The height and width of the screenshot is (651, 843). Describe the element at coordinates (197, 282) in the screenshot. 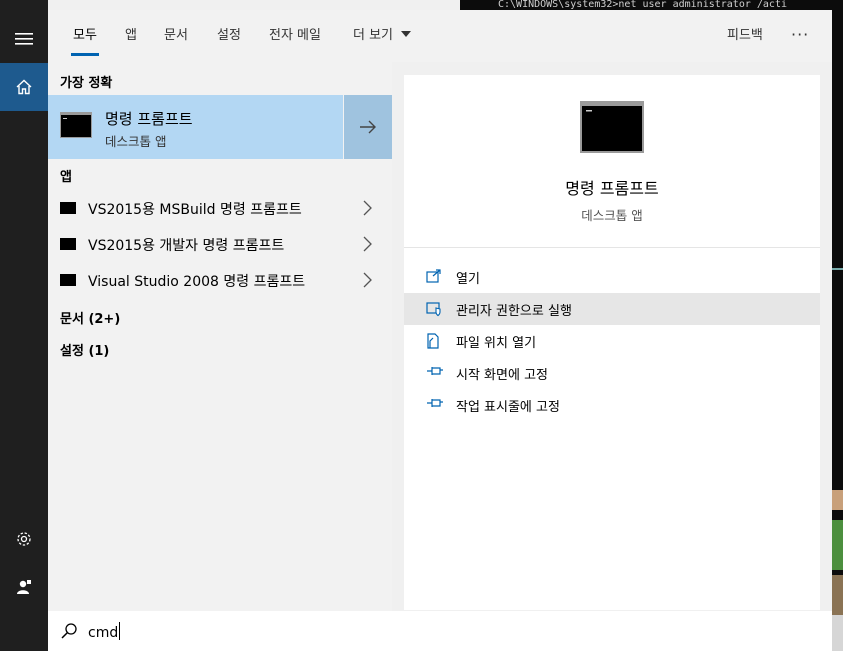

I see `app-result-label: Visual Studio 2008 명령 프롬프트` at that location.